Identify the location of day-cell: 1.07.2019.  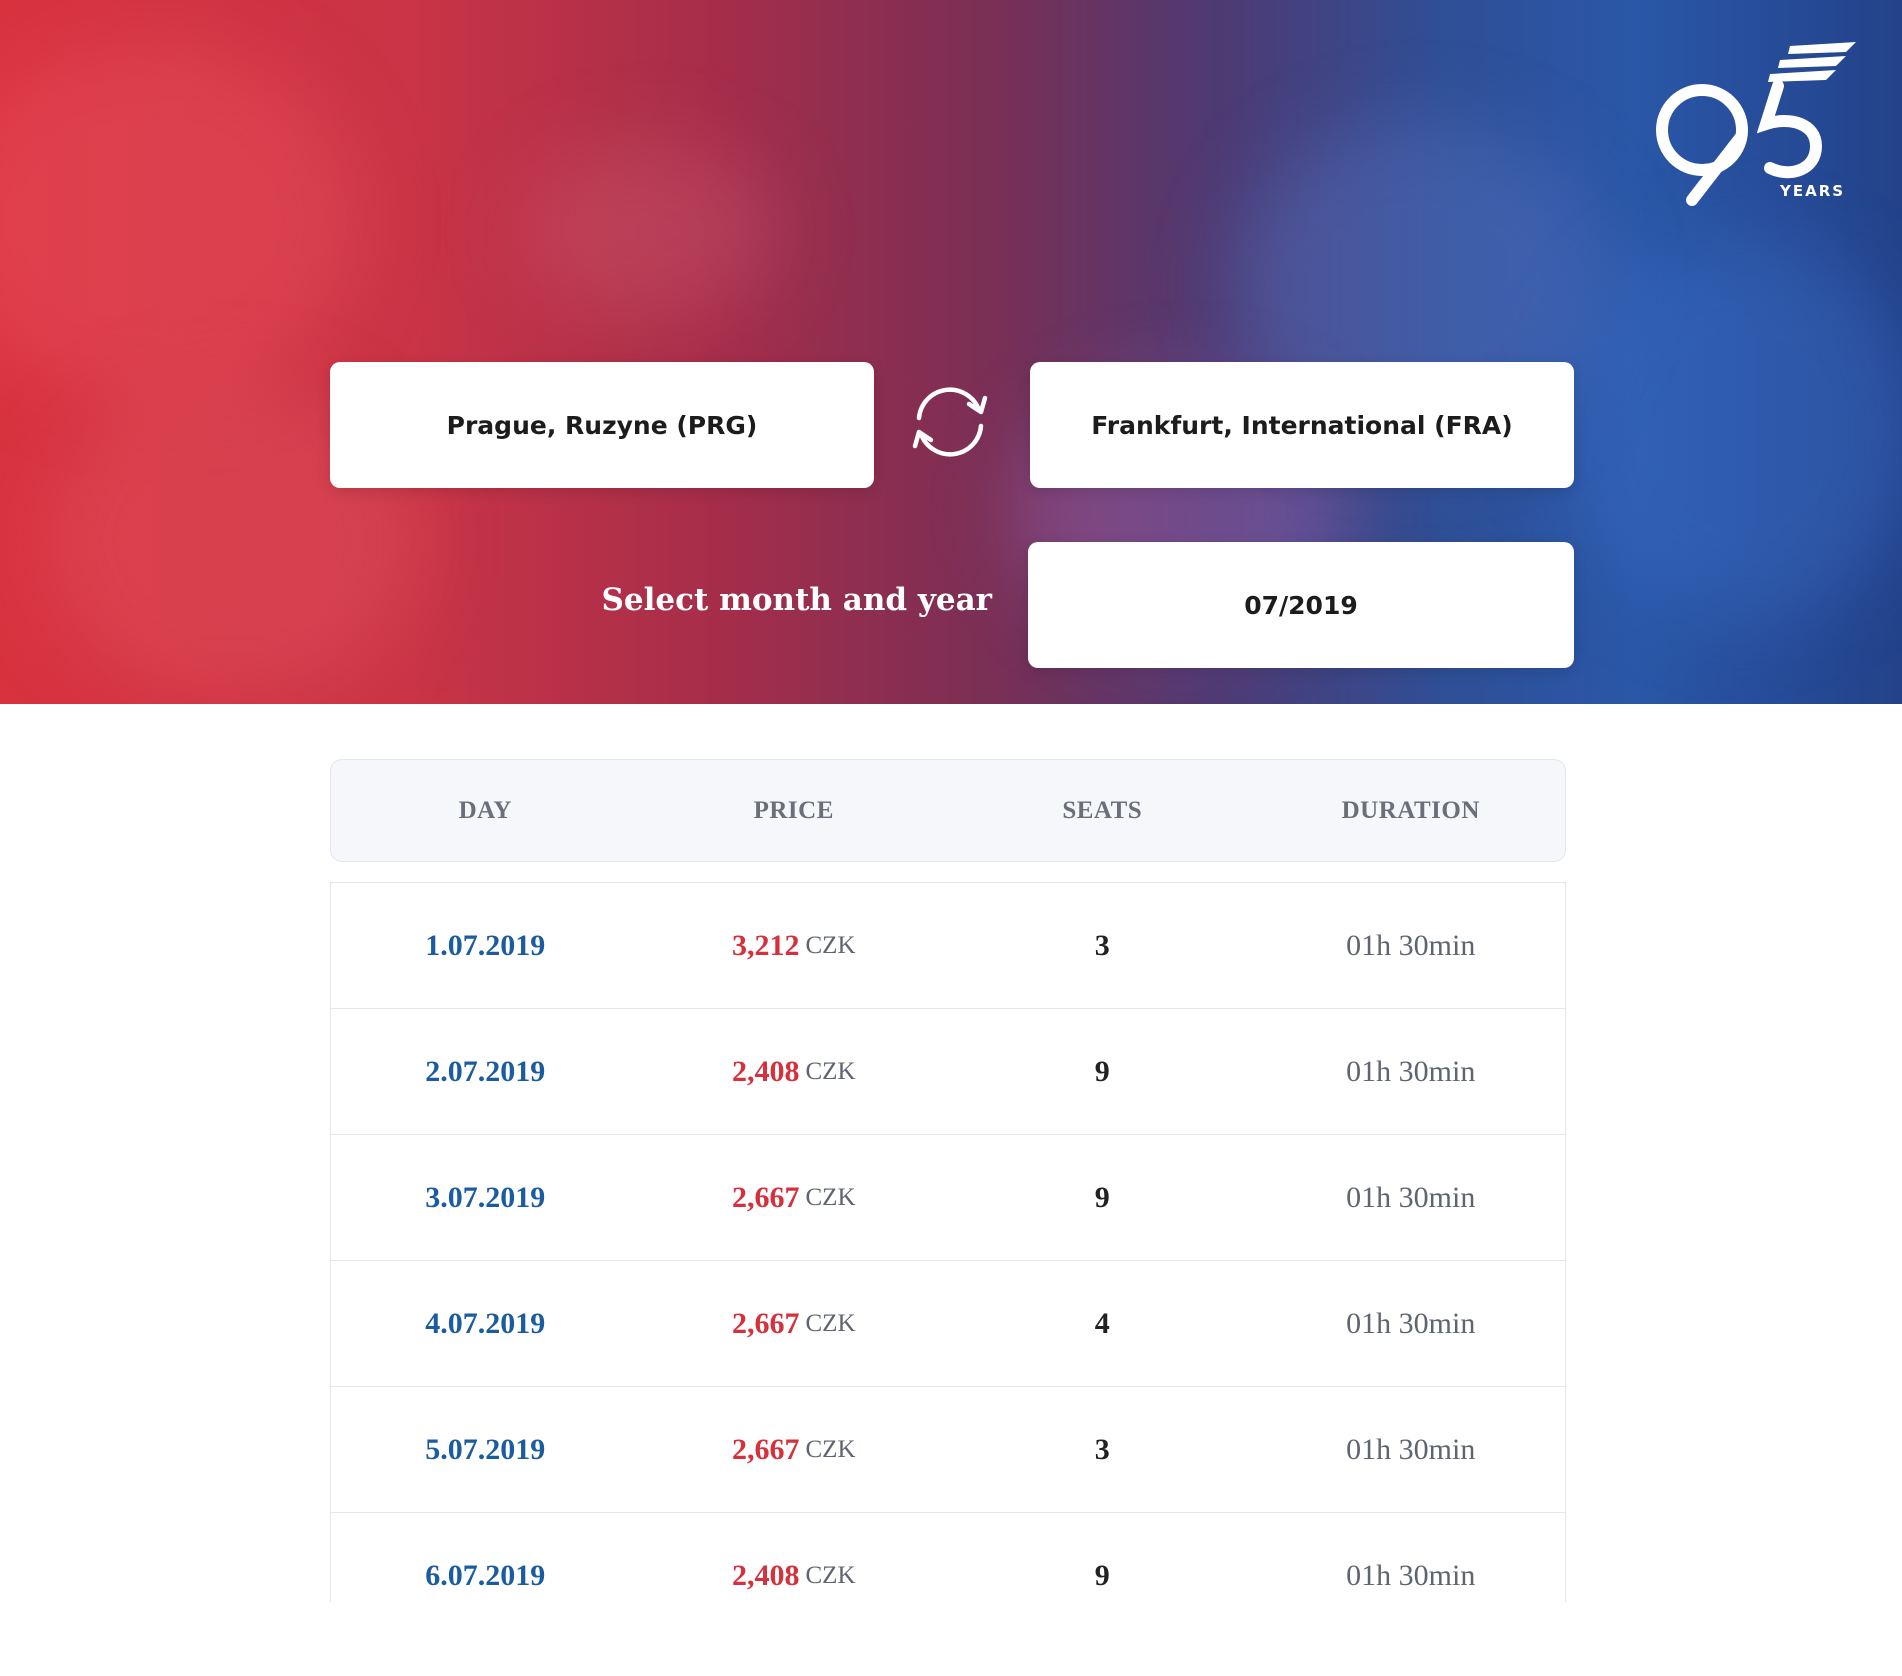
(485, 945).